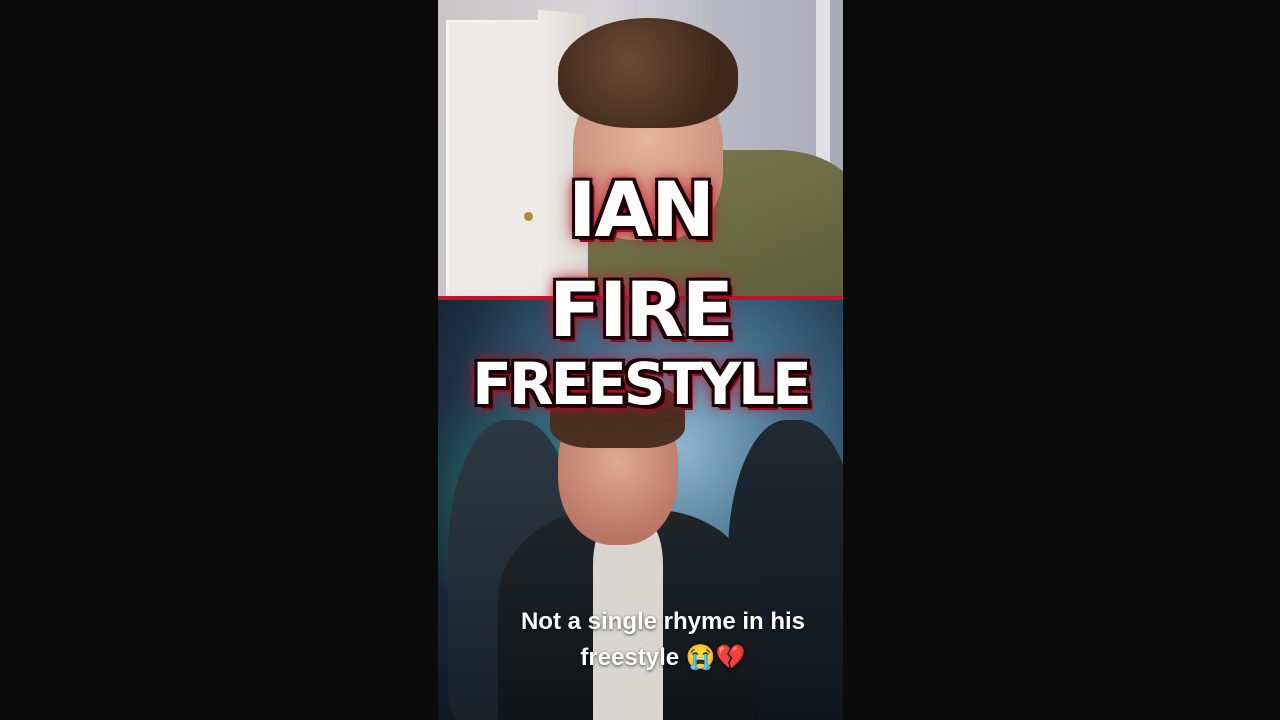 This screenshot has width=1280, height=720. I want to click on reactor-hair, so click(648, 73).